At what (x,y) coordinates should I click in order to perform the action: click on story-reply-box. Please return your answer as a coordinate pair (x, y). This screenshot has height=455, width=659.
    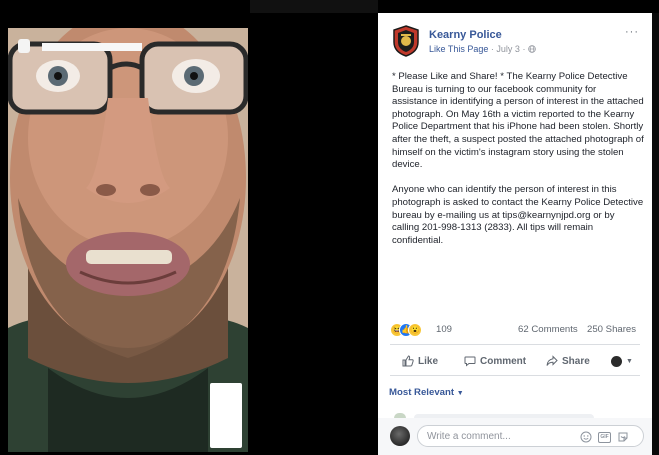
    Looking at the image, I should click on (226, 415).